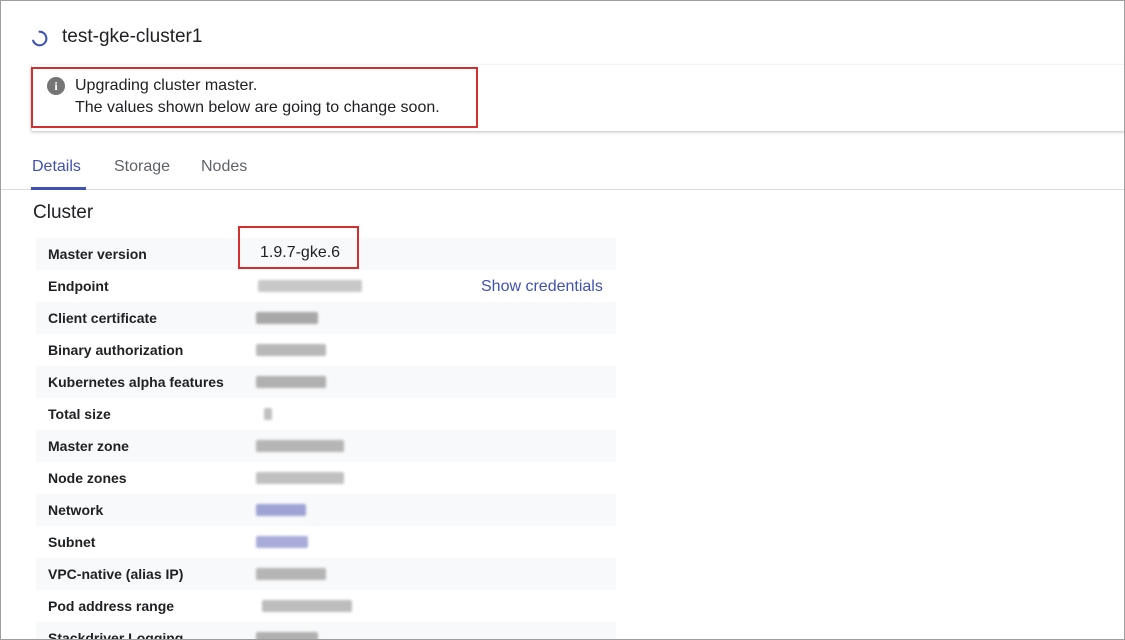 This screenshot has height=640, width=1125. Describe the element at coordinates (562, 170) in the screenshot. I see `tab-bar: Details Storage Nodes` at that location.